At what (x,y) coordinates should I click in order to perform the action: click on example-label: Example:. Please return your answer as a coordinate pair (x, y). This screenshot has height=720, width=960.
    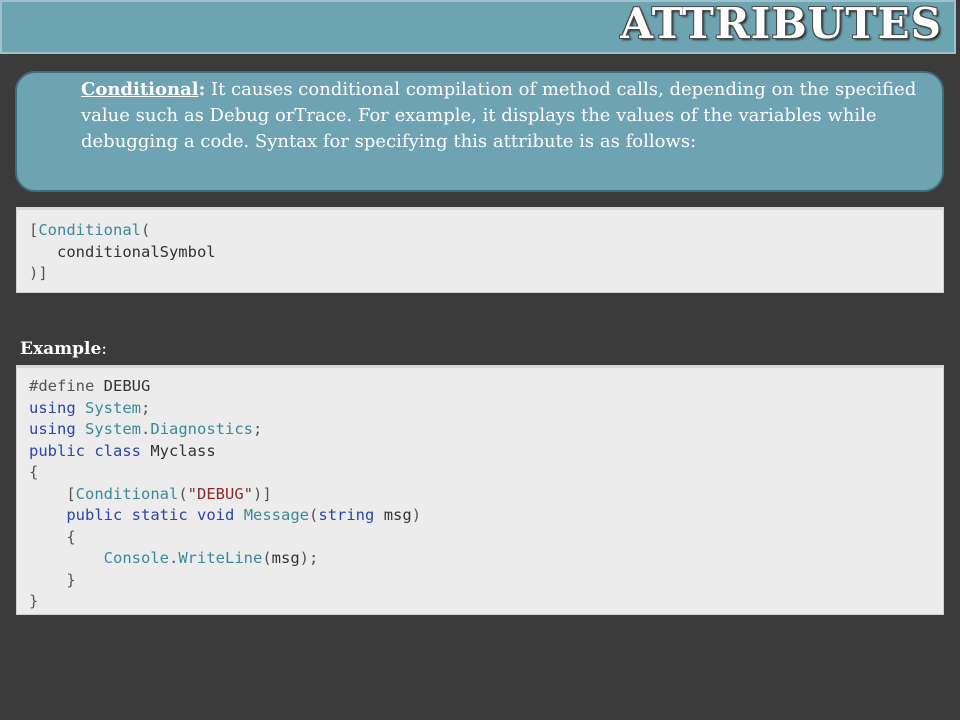
    Looking at the image, I should click on (63, 349).